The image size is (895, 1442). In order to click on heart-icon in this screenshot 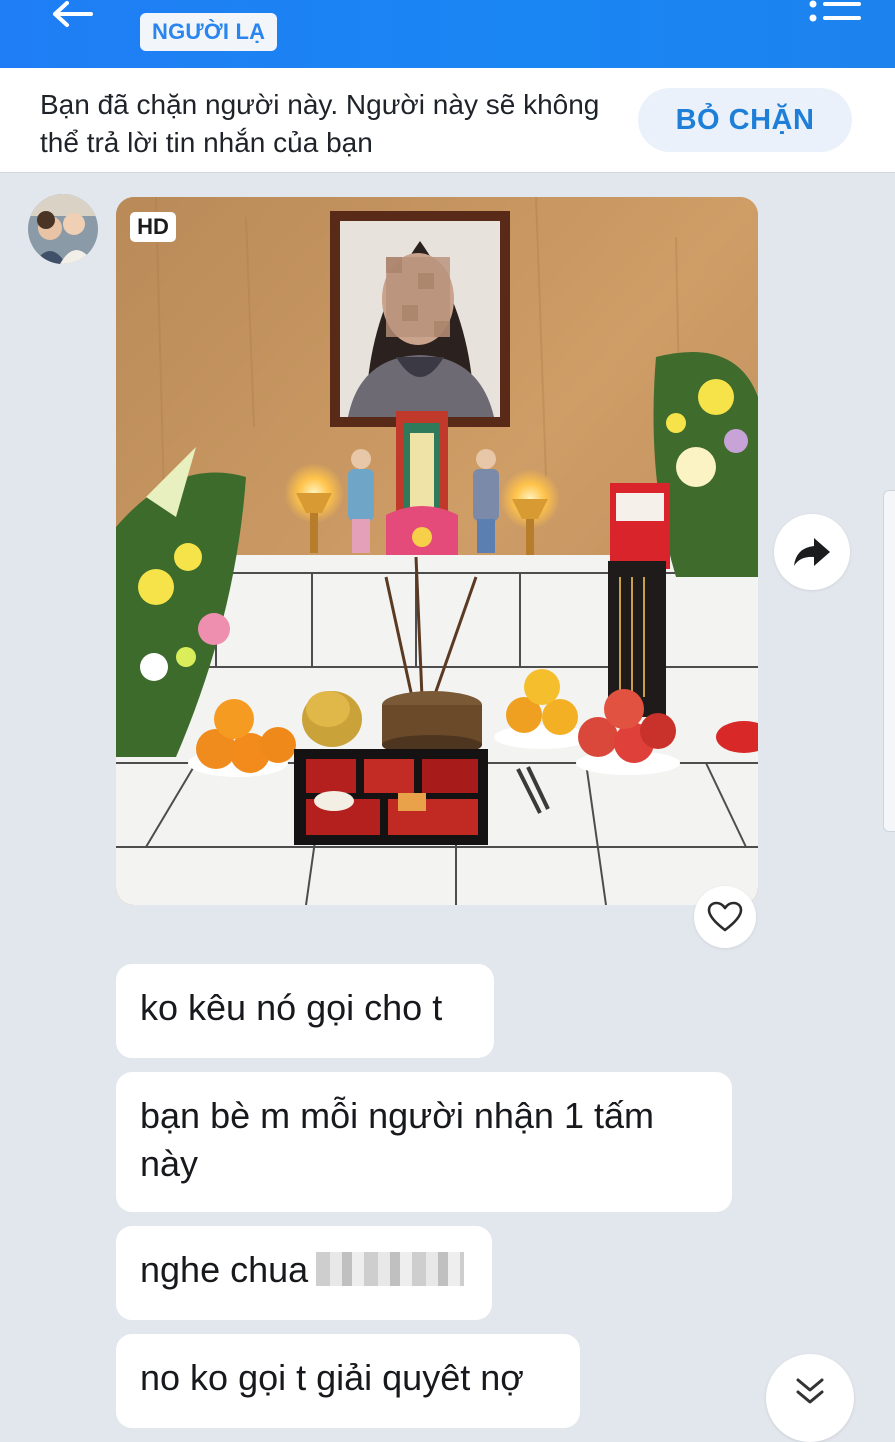, I will do `click(725, 916)`.